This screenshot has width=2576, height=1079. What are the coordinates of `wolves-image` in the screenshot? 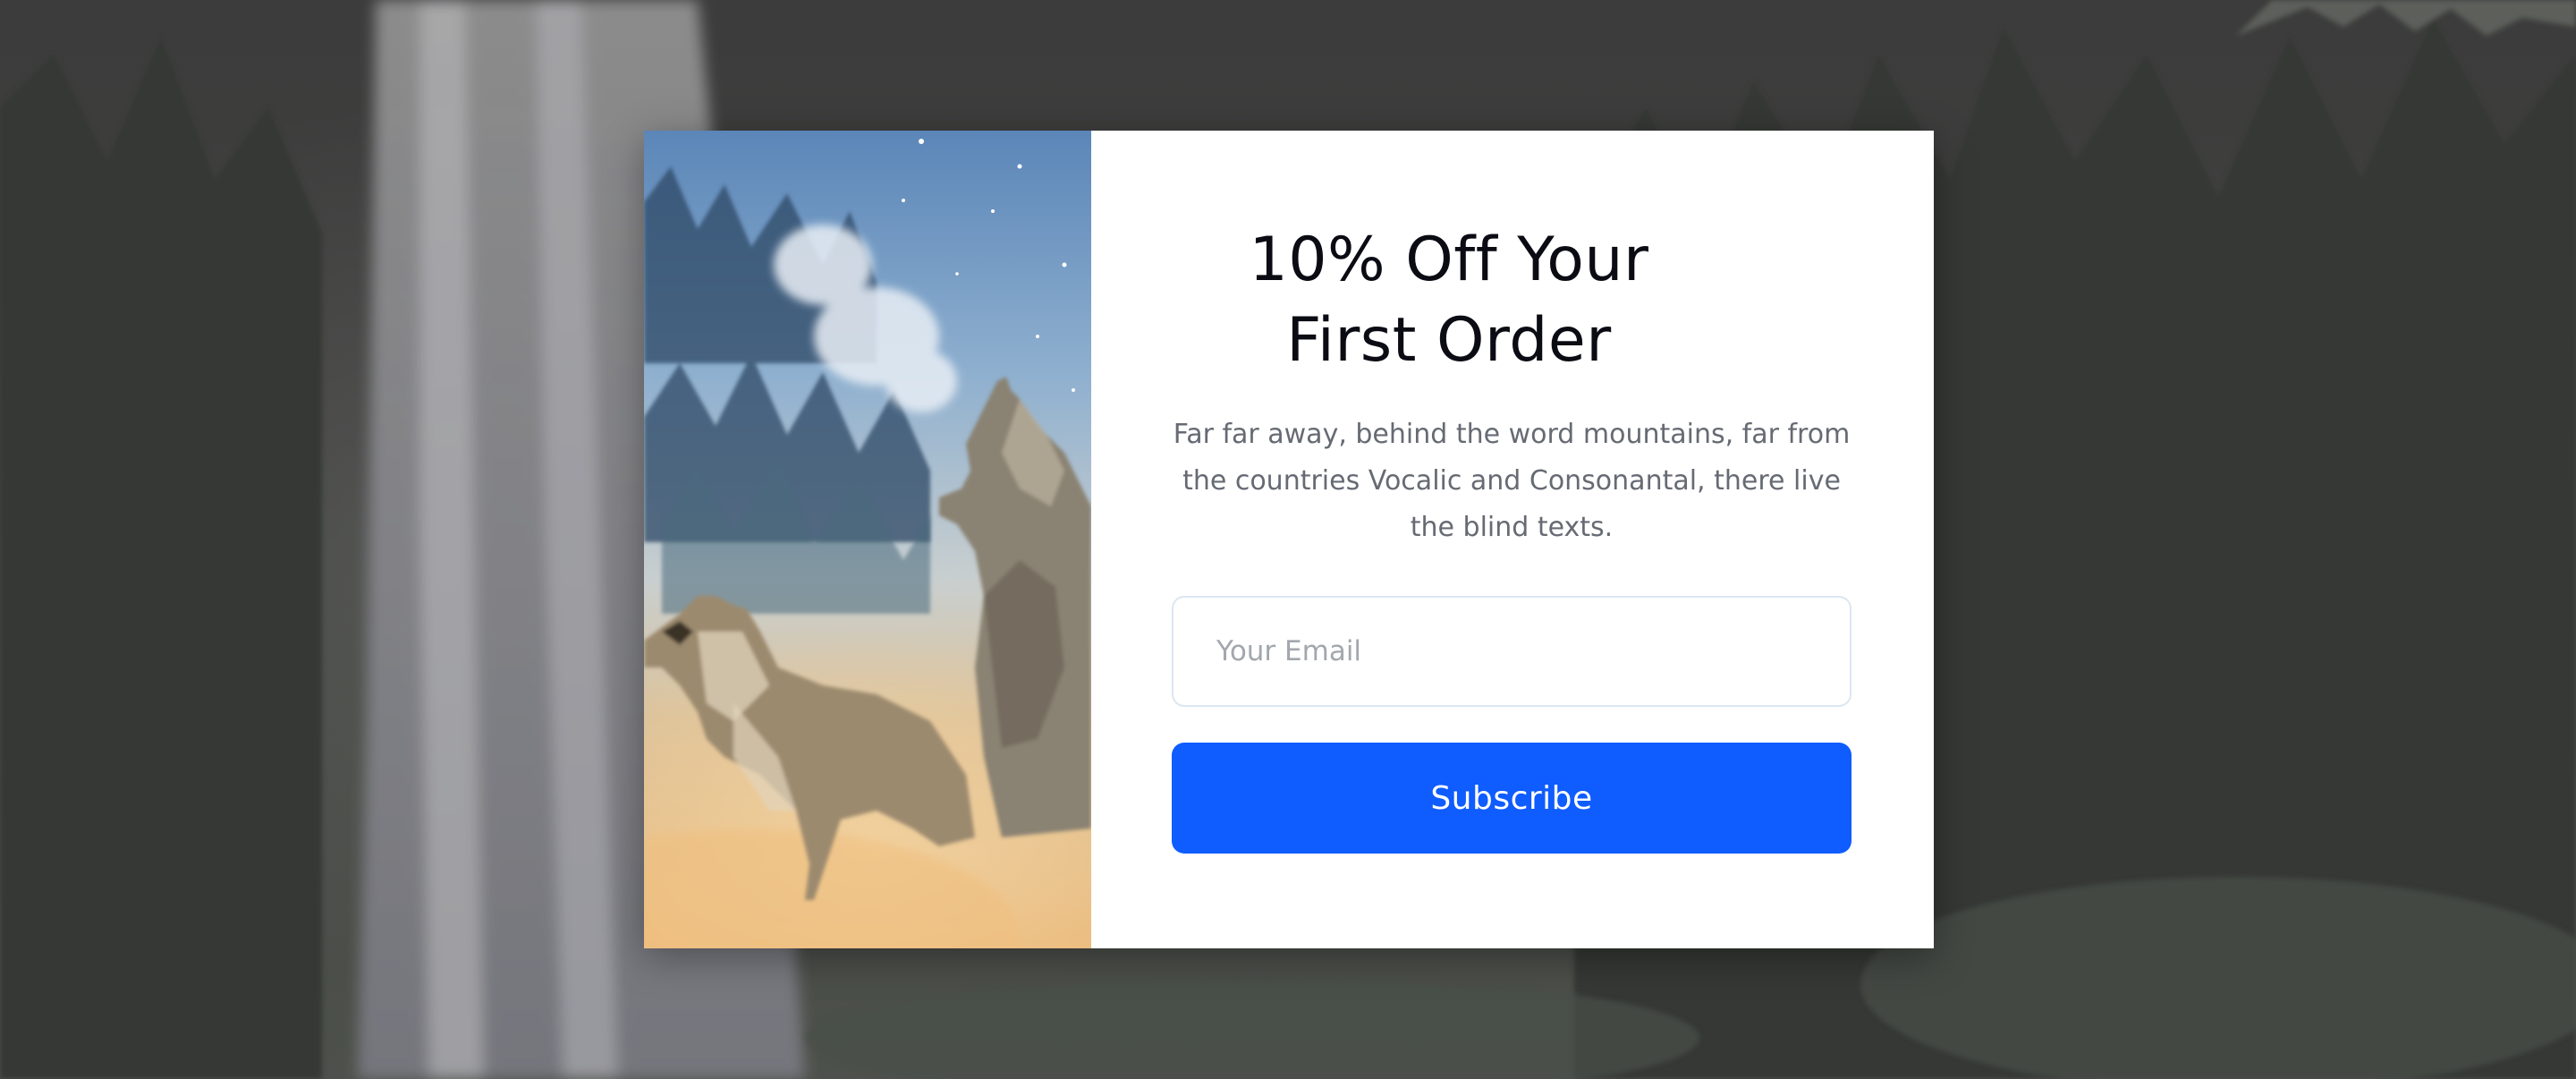 It's located at (867, 539).